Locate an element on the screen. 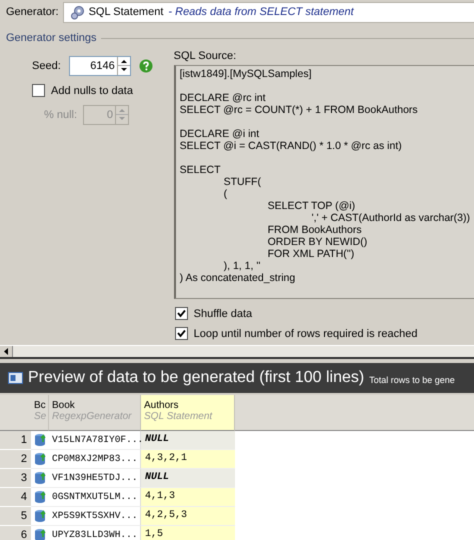 The image size is (474, 540). column-name: Bc is located at coordinates (40, 405).